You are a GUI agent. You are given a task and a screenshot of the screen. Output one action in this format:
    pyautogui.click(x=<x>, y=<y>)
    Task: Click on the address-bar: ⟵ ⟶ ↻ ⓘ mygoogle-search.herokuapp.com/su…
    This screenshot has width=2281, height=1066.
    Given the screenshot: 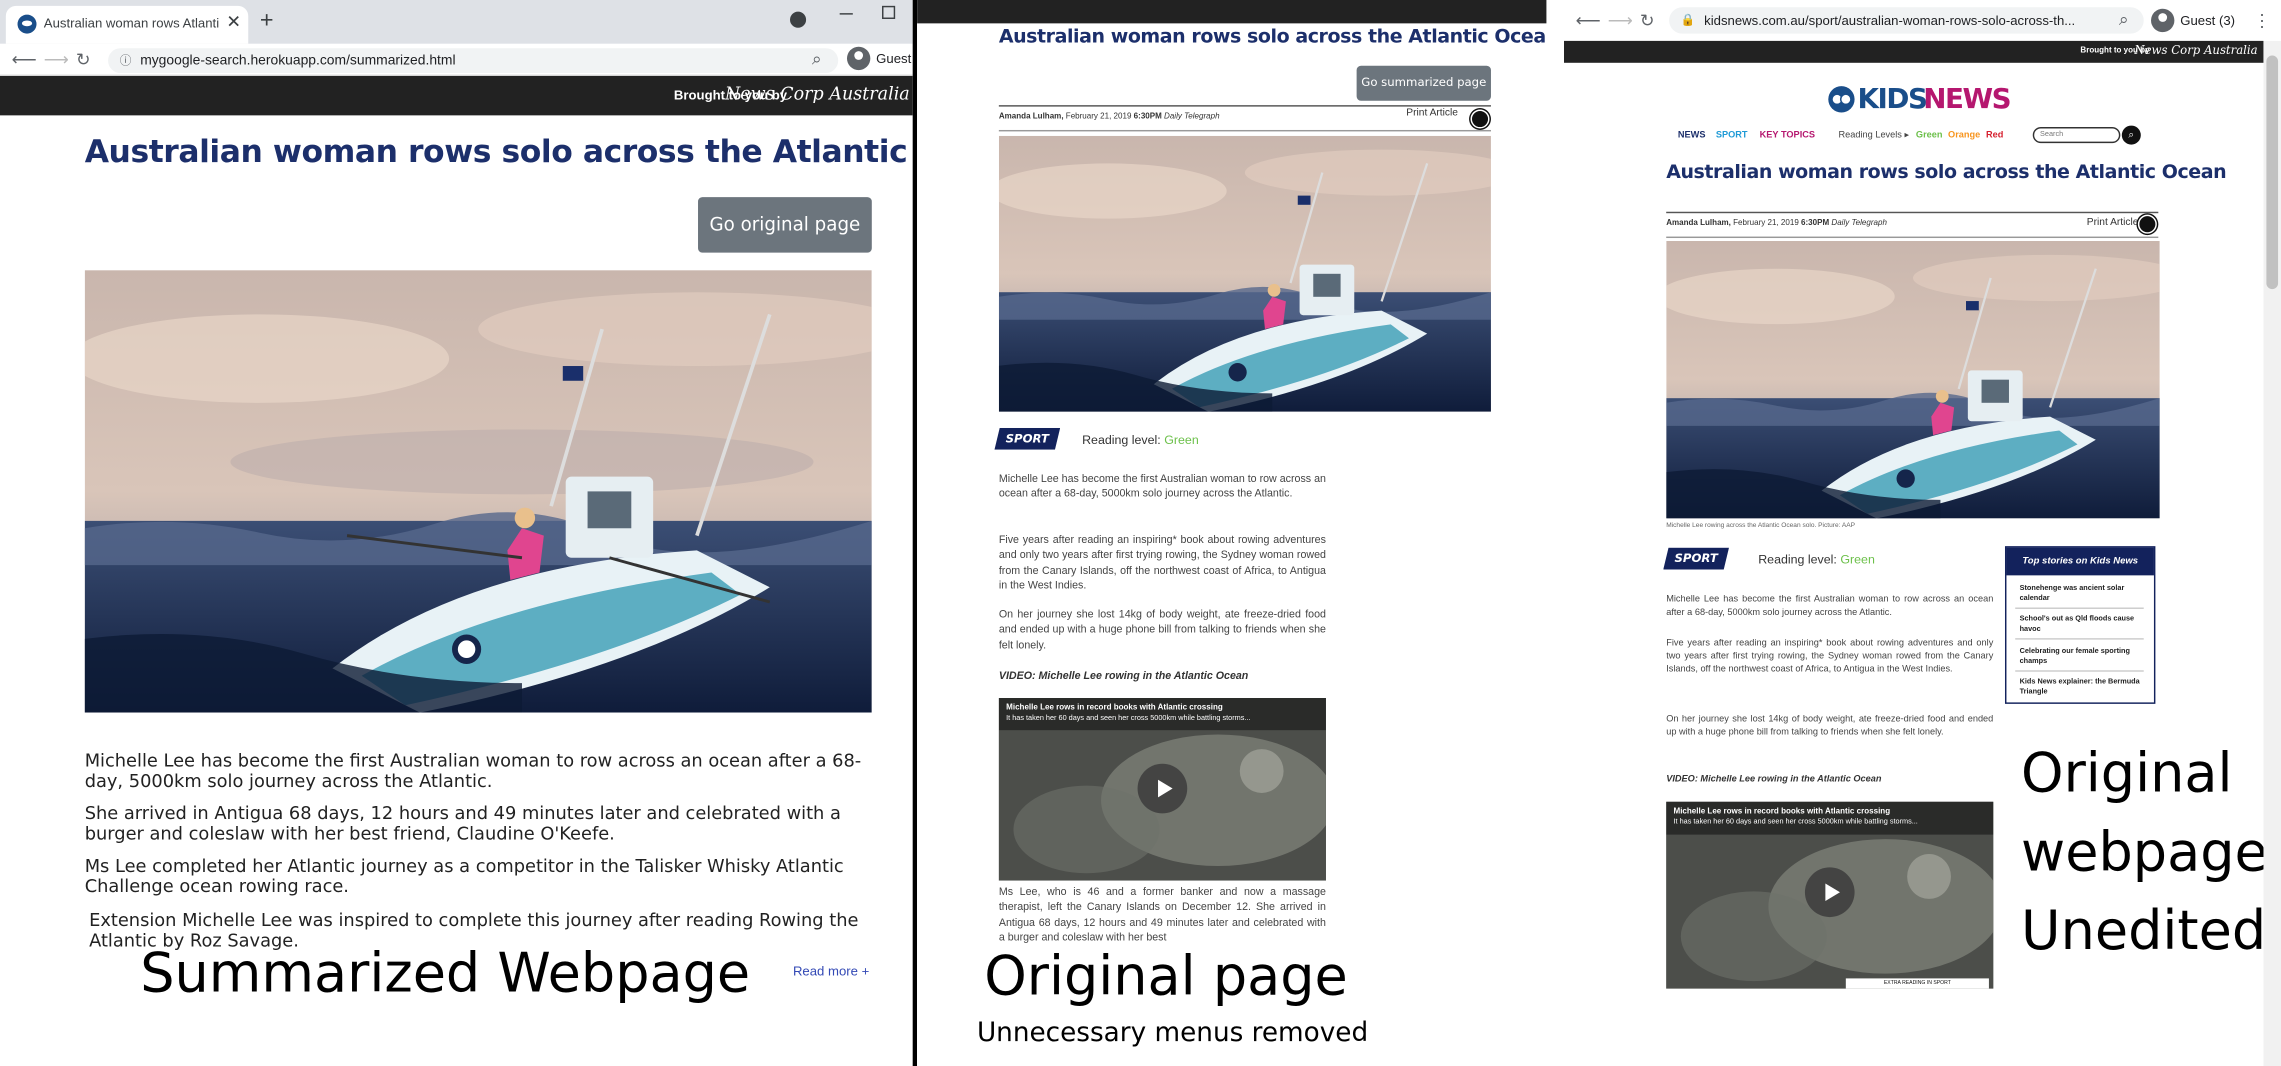 What is the action you would take?
    pyautogui.click(x=456, y=59)
    